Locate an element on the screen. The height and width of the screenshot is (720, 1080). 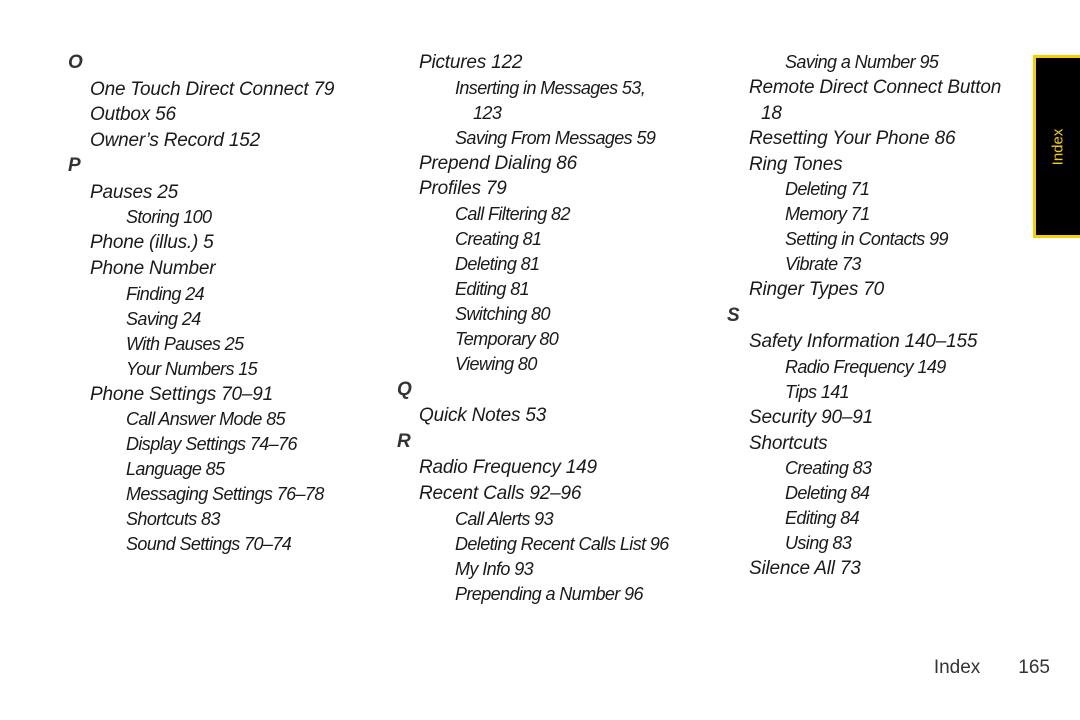
index-subentry: Saving a Number 95 is located at coordinates (862, 62).